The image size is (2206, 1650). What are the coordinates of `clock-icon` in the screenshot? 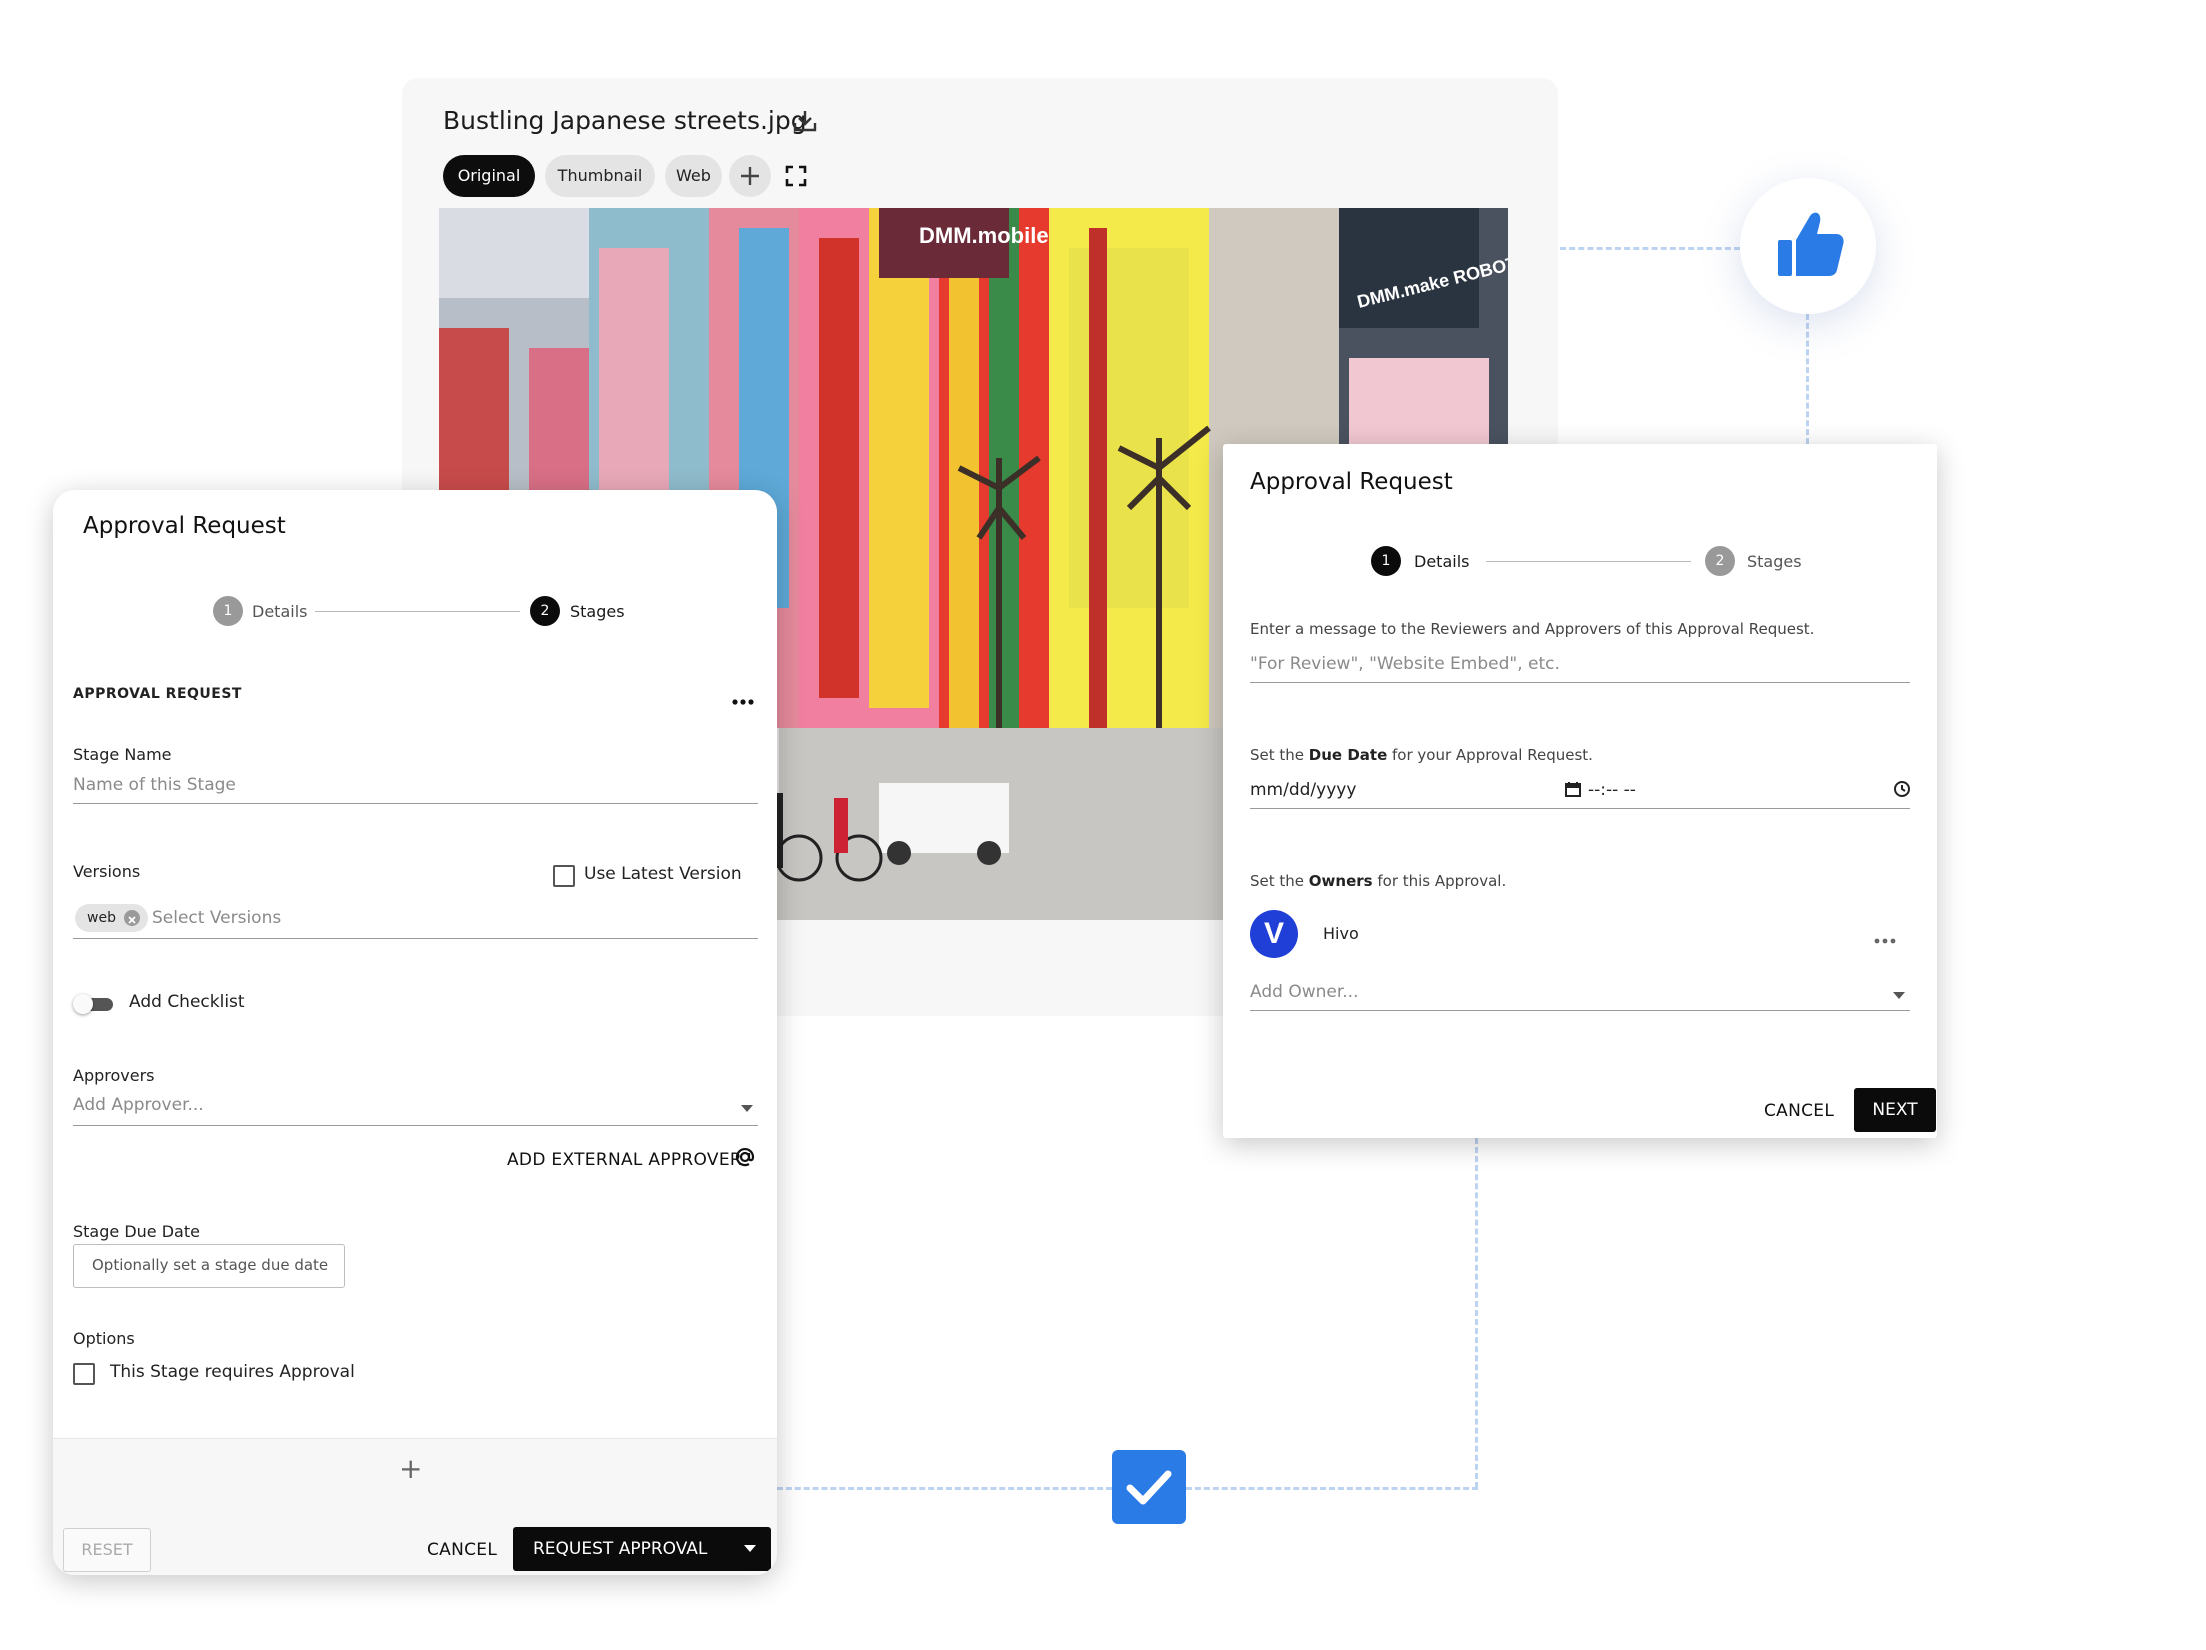 It's located at (1903, 790).